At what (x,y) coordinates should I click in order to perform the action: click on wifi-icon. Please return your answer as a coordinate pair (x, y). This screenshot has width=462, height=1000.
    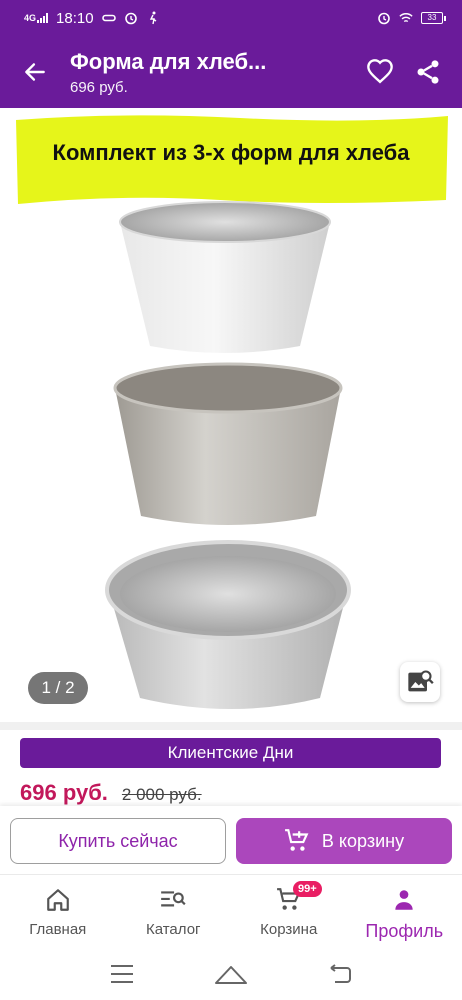
    Looking at the image, I should click on (406, 18).